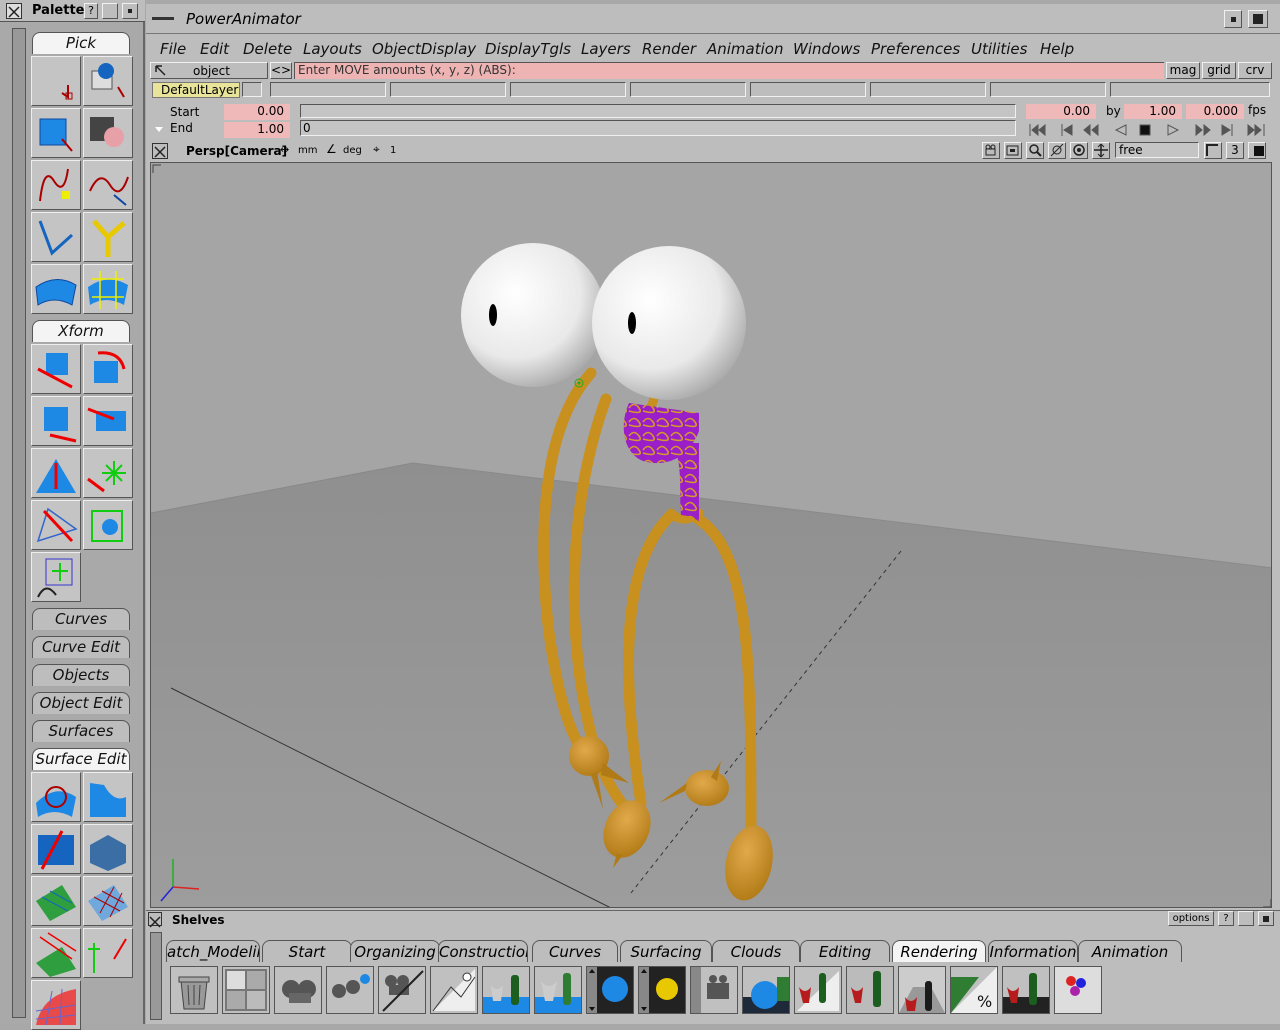  Describe the element at coordinates (156, 976) in the screenshot. I see `shelves-scrollbar` at that location.